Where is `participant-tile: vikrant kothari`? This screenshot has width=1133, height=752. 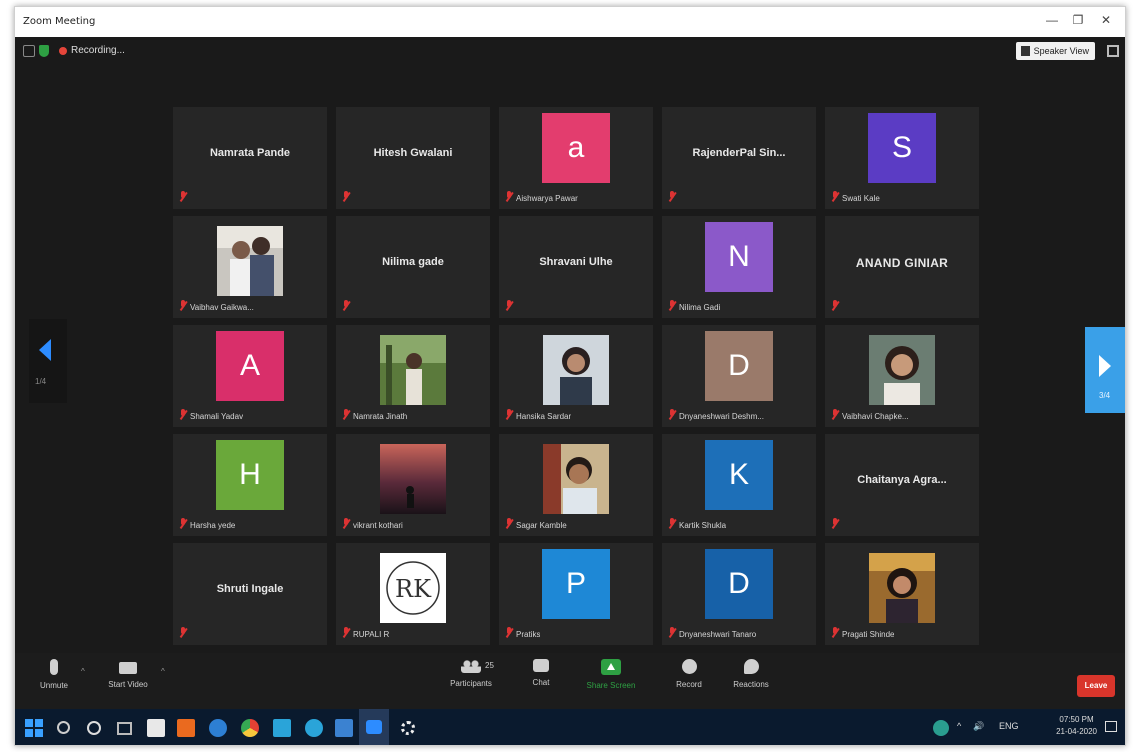 participant-tile: vikrant kothari is located at coordinates (413, 485).